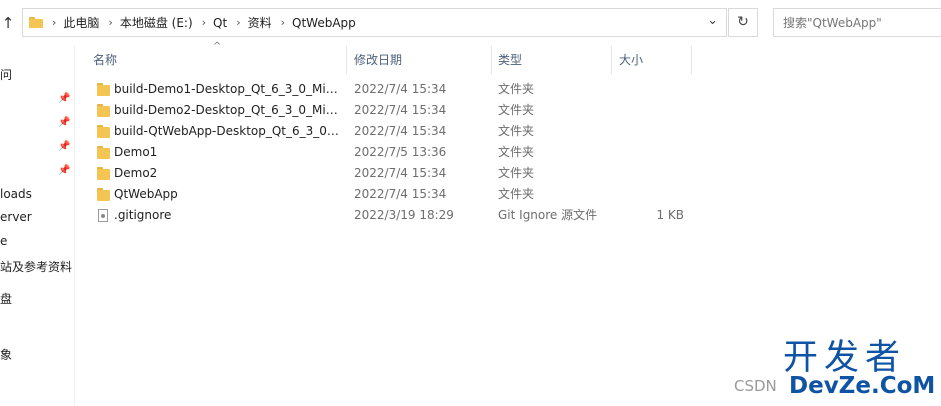  Describe the element at coordinates (654, 60) in the screenshot. I see `column-header-size: 大小` at that location.